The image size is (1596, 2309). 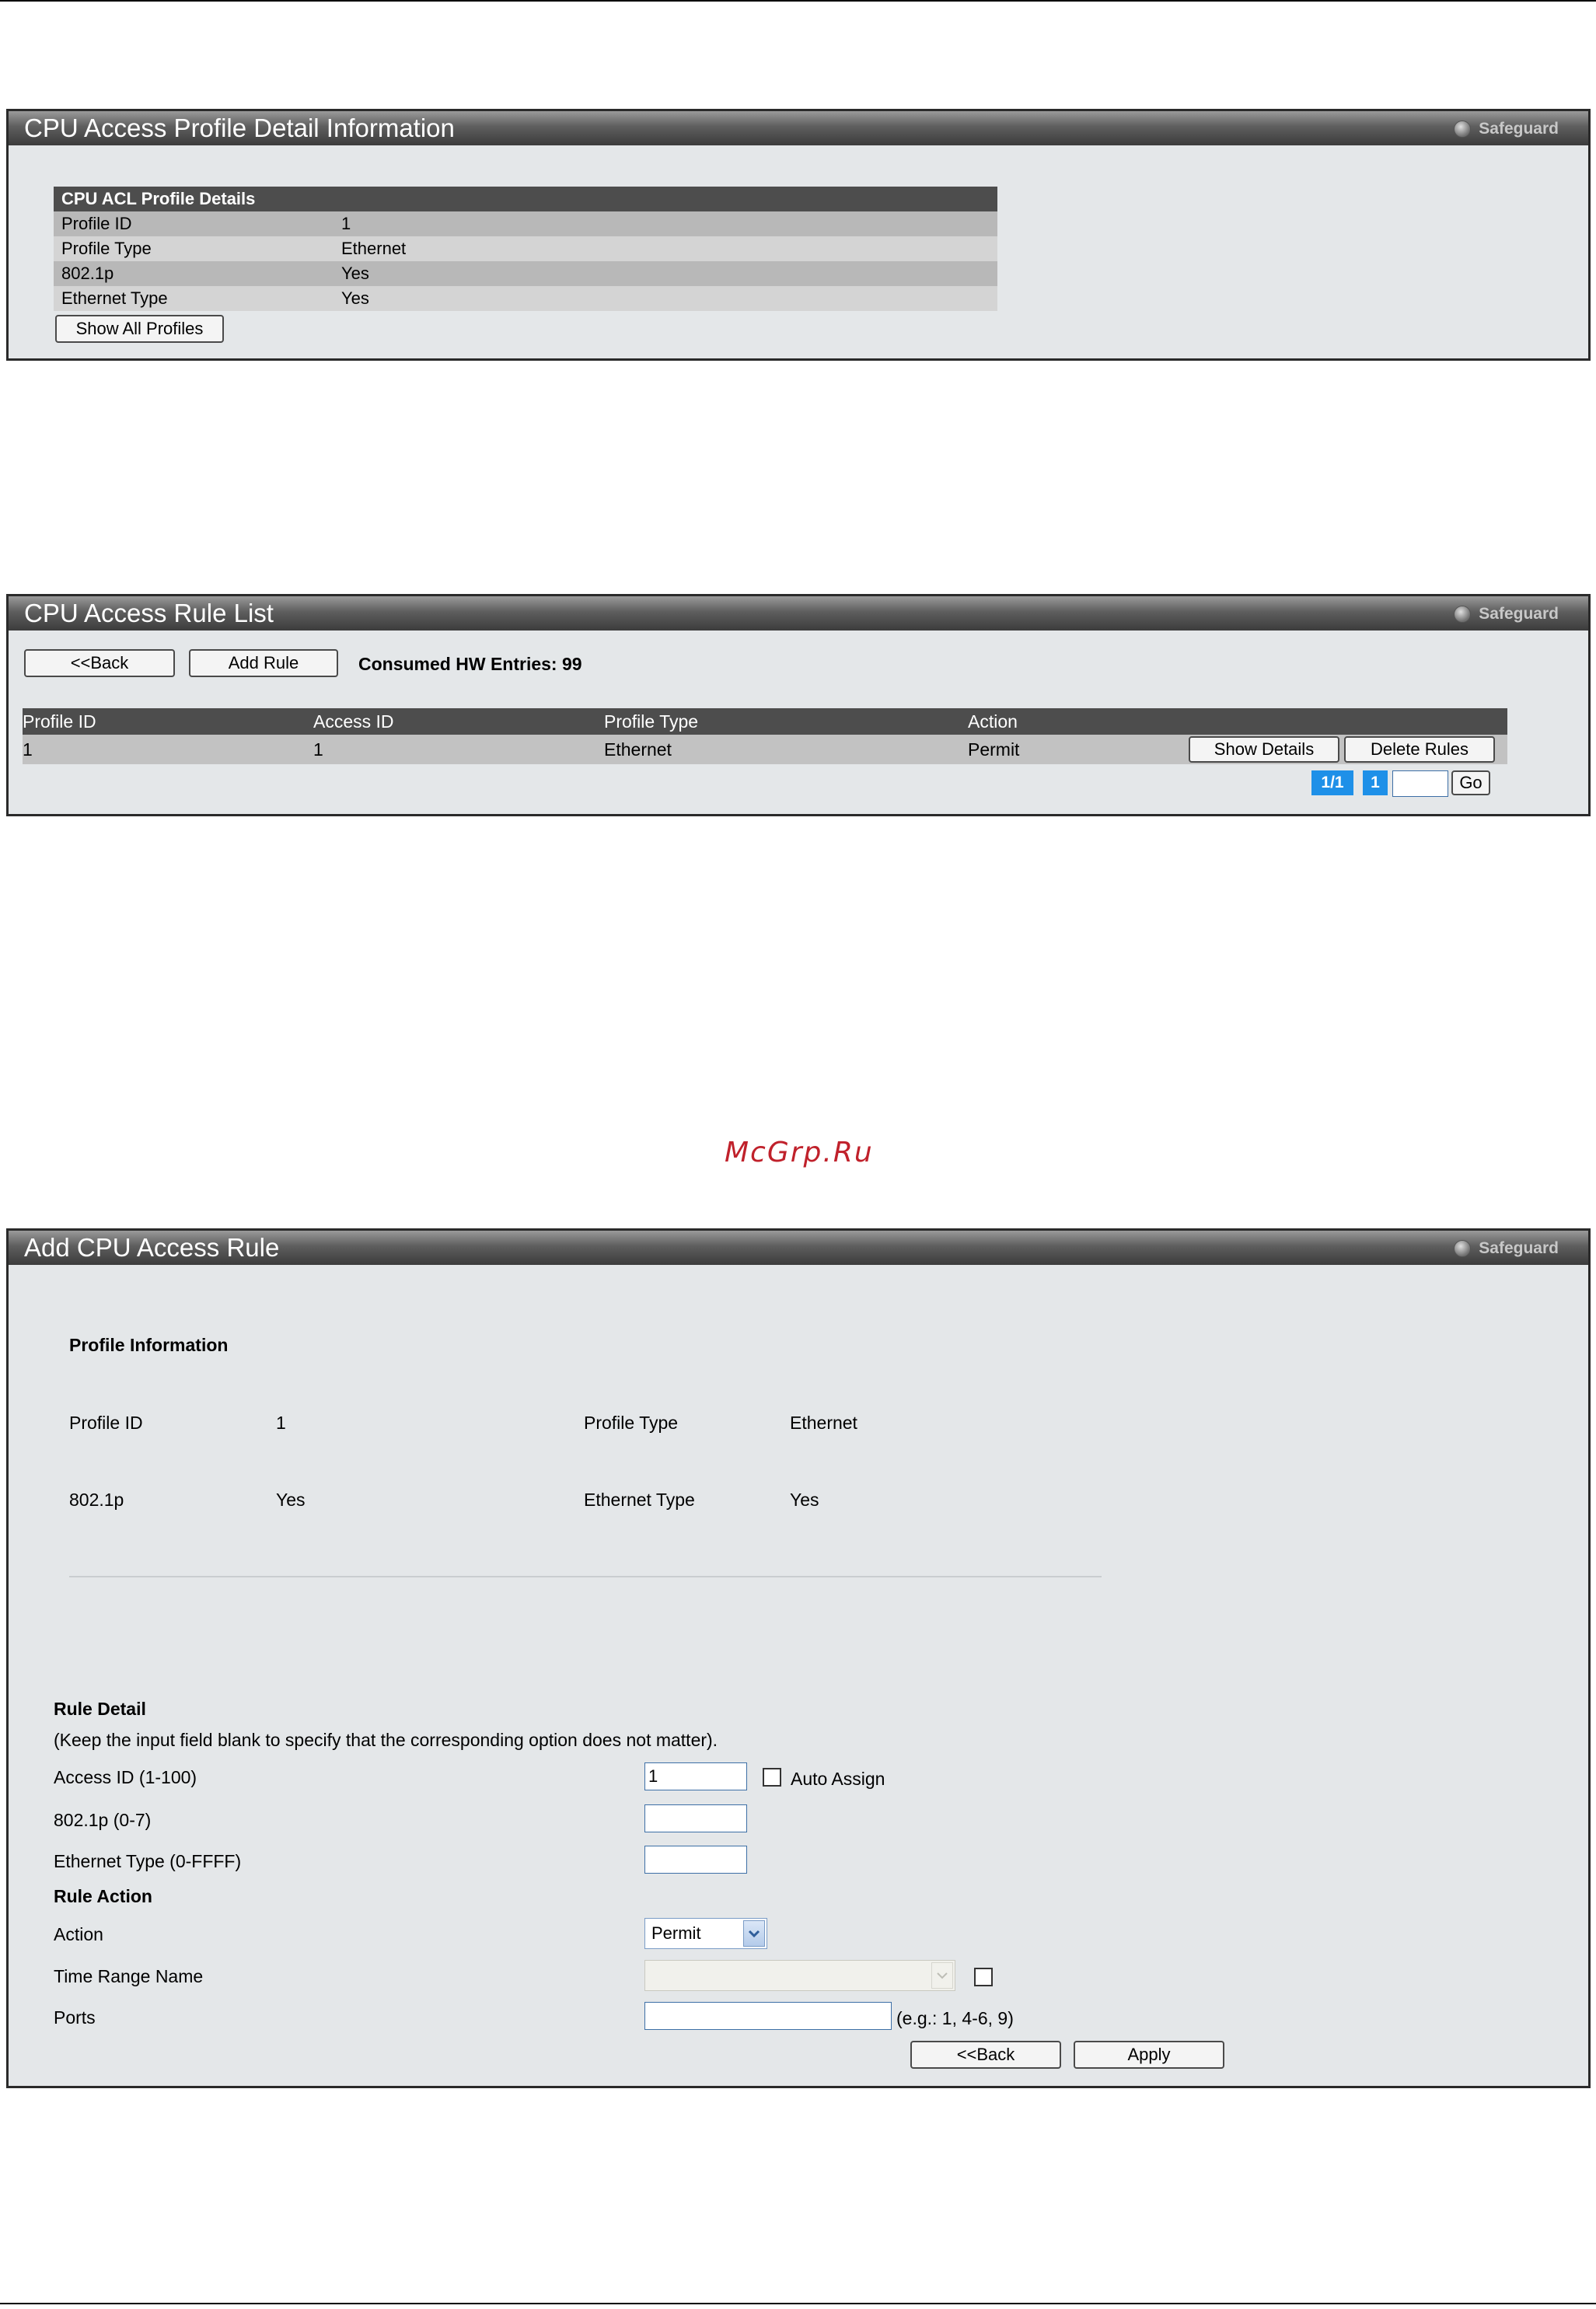 What do you see at coordinates (652, 721) in the screenshot?
I see `column-header-profile-type: Profile Type` at bounding box center [652, 721].